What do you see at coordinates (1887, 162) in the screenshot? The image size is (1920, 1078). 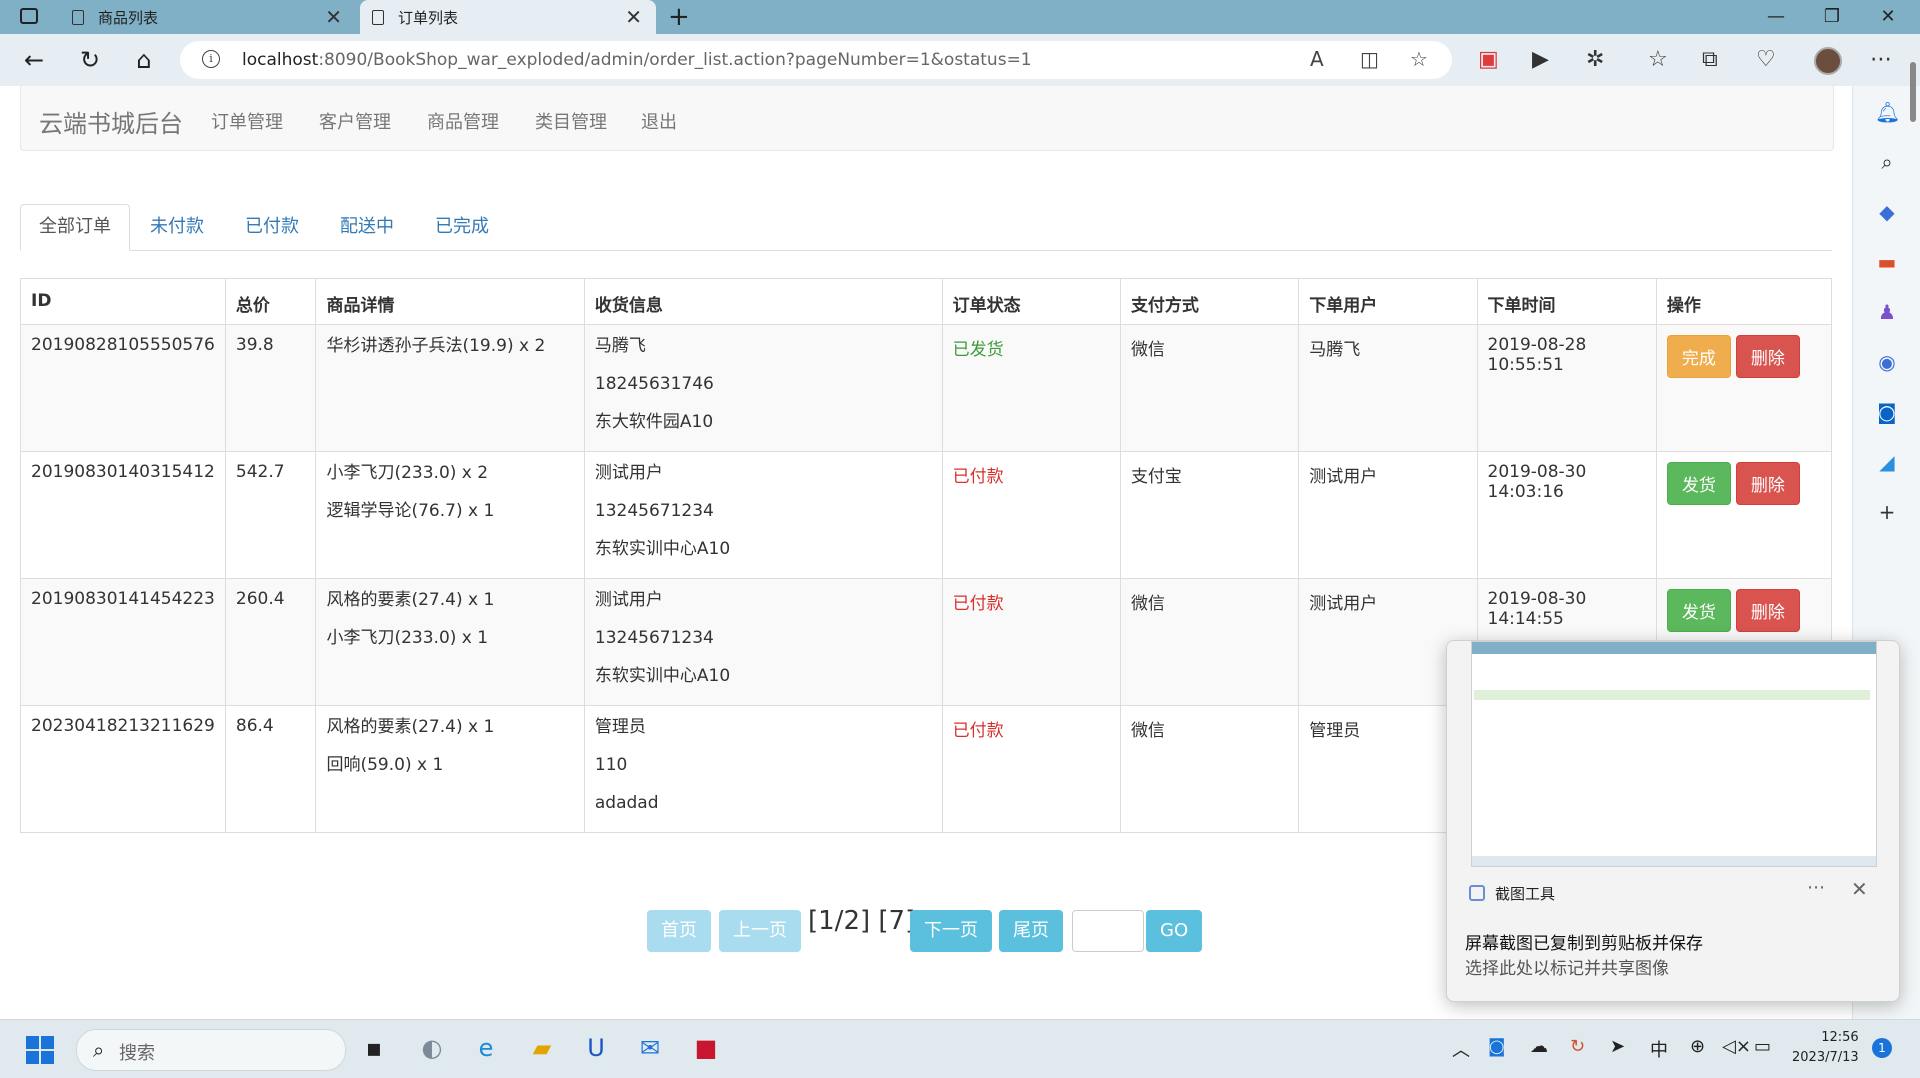 I see `search-icon: ⌕` at bounding box center [1887, 162].